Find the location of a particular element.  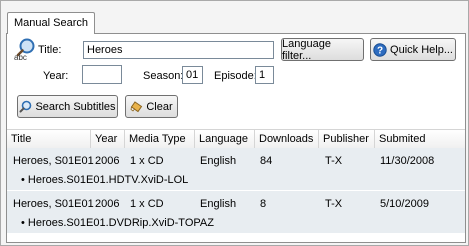

column-header-title: Title is located at coordinates (49, 139).